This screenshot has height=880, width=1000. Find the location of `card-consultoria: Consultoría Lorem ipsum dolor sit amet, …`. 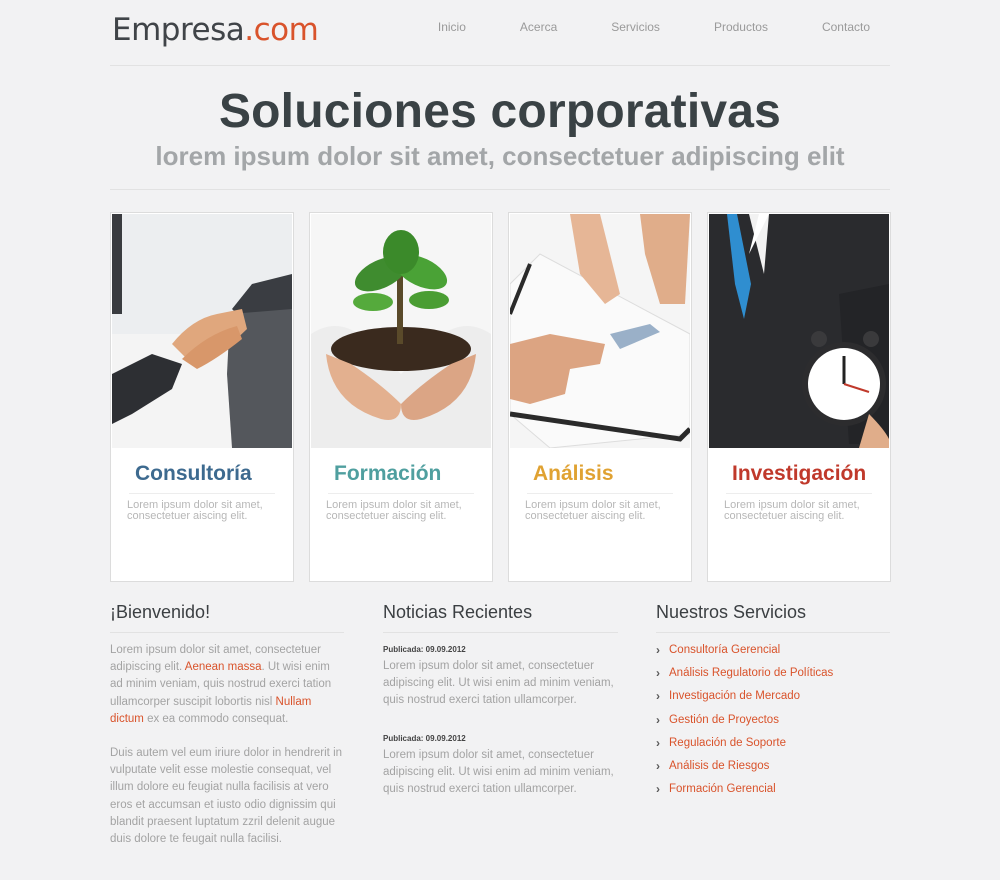

card-consultoria: Consultoría Lorem ipsum dolor sit amet, … is located at coordinates (202, 397).